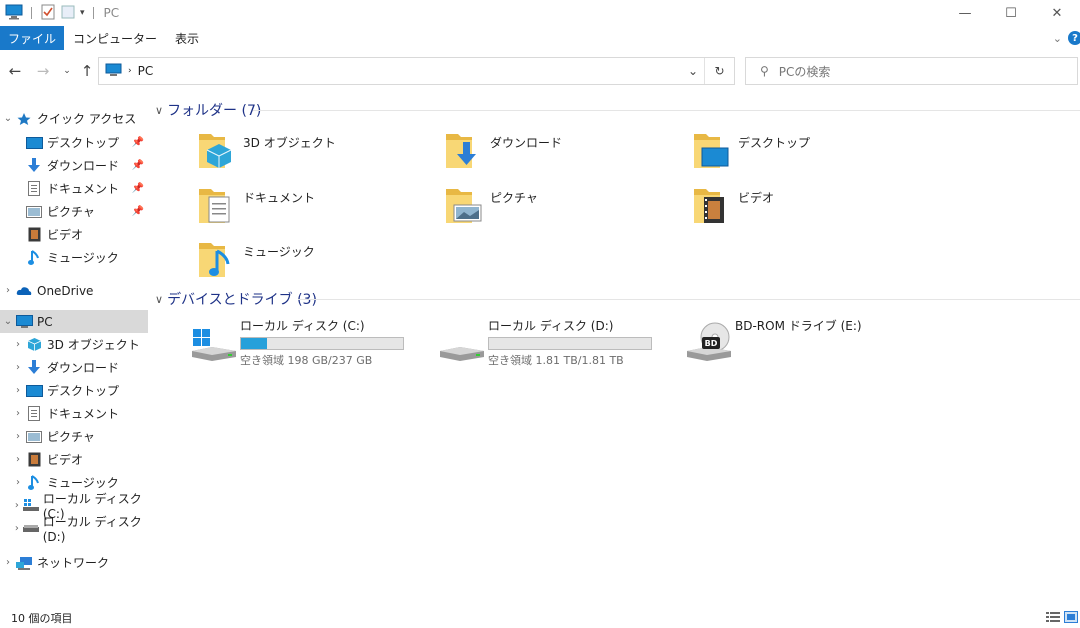 The height and width of the screenshot is (628, 1080). Describe the element at coordinates (42, 618) in the screenshot. I see `item-count: 10 個の項目` at that location.